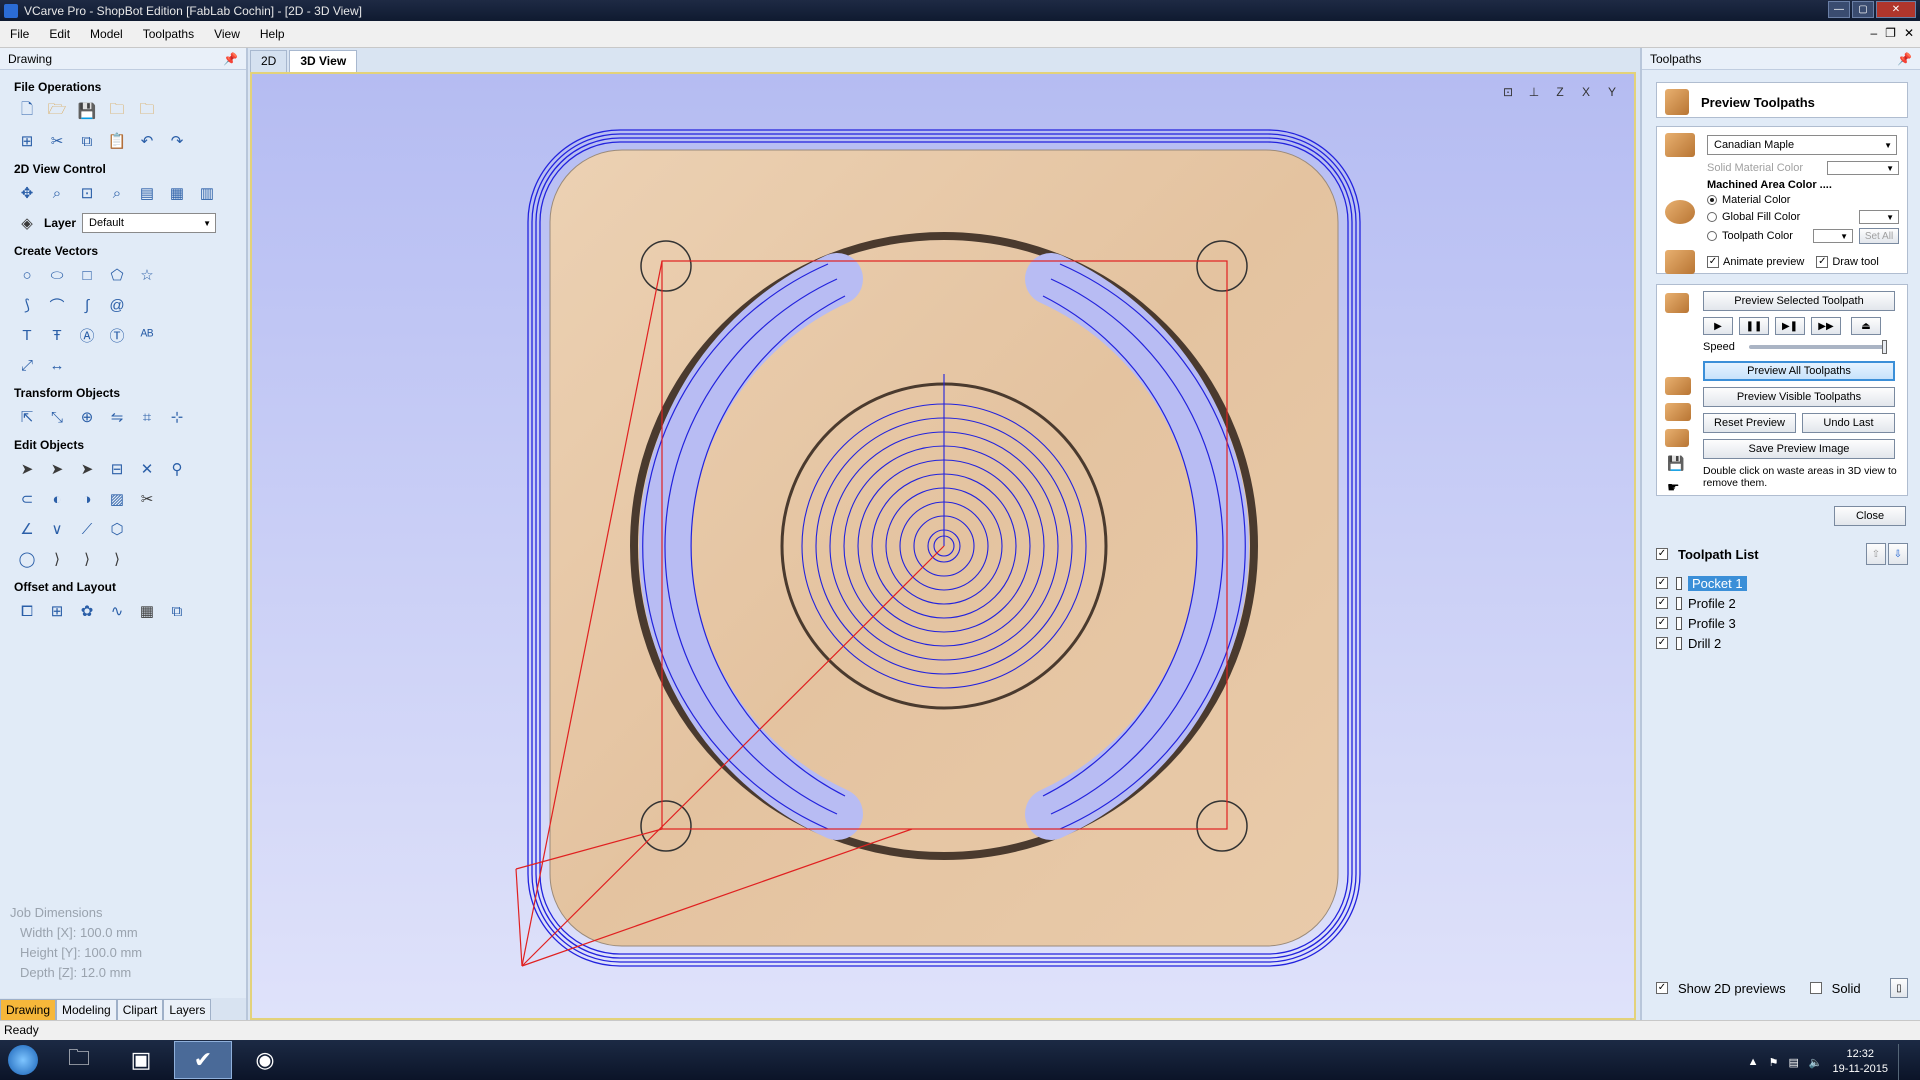  What do you see at coordinates (1560, 92) in the screenshot?
I see `z-view-icon: Z` at bounding box center [1560, 92].